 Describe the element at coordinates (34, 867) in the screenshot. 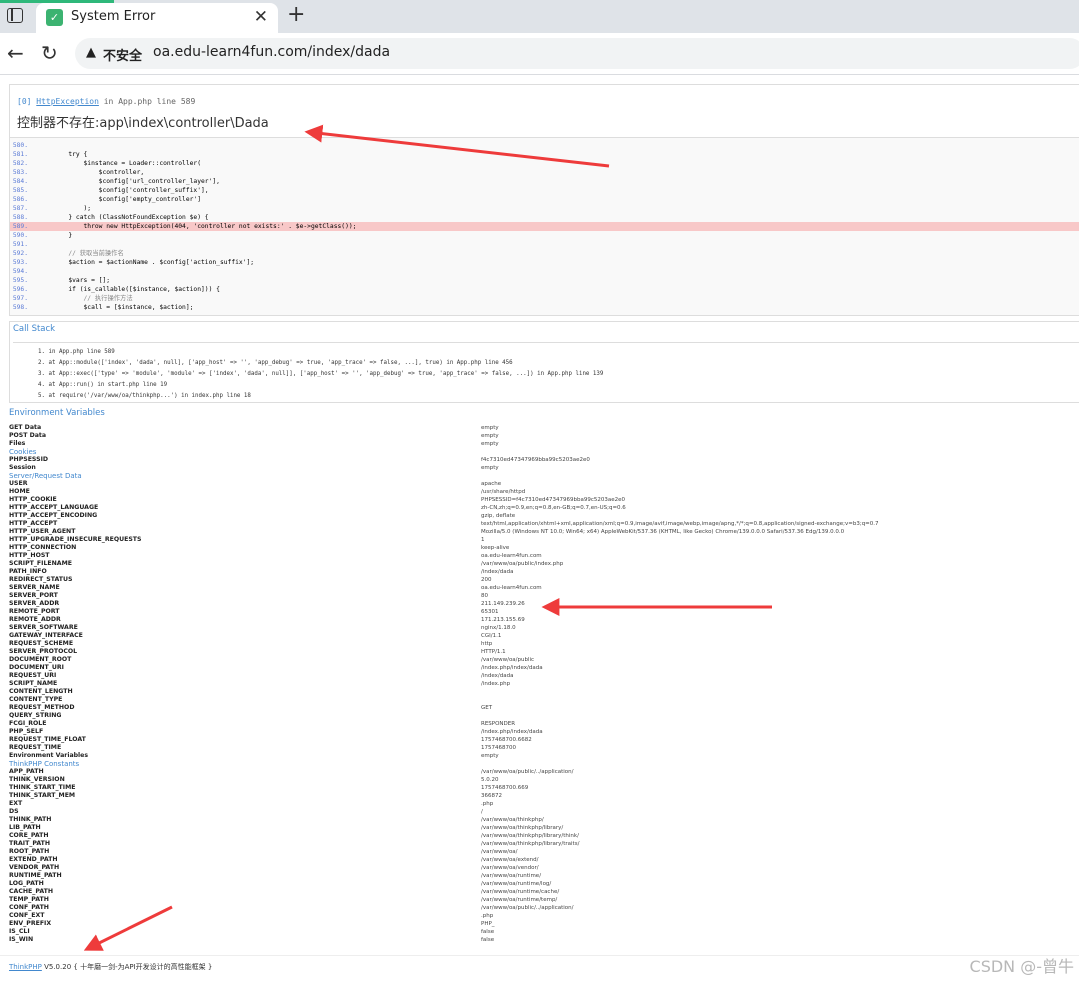

I see `env-key: VENDOR_PATH` at that location.